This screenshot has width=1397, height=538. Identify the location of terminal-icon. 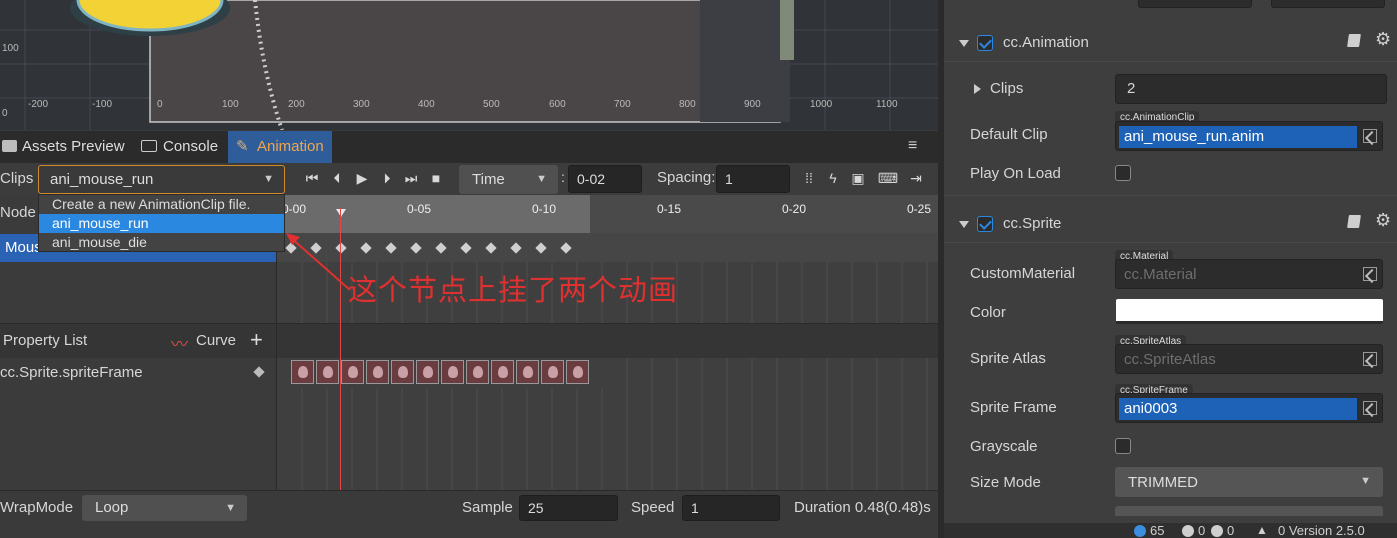
(149, 146).